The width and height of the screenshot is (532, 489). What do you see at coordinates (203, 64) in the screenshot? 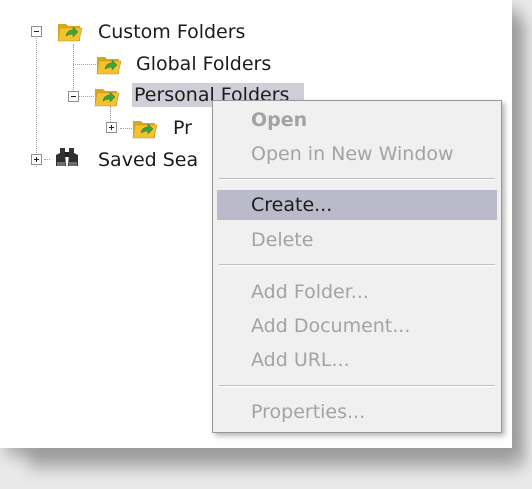
I see `tree-node-global-folders: Global Folders` at bounding box center [203, 64].